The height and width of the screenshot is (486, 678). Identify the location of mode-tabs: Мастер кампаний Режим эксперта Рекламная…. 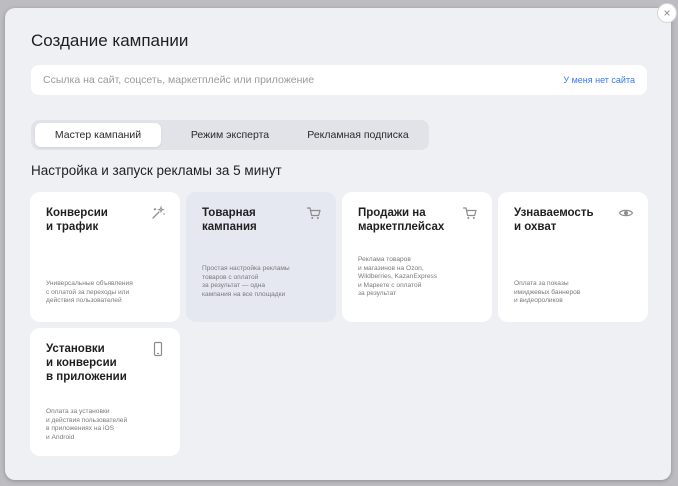
(230, 135).